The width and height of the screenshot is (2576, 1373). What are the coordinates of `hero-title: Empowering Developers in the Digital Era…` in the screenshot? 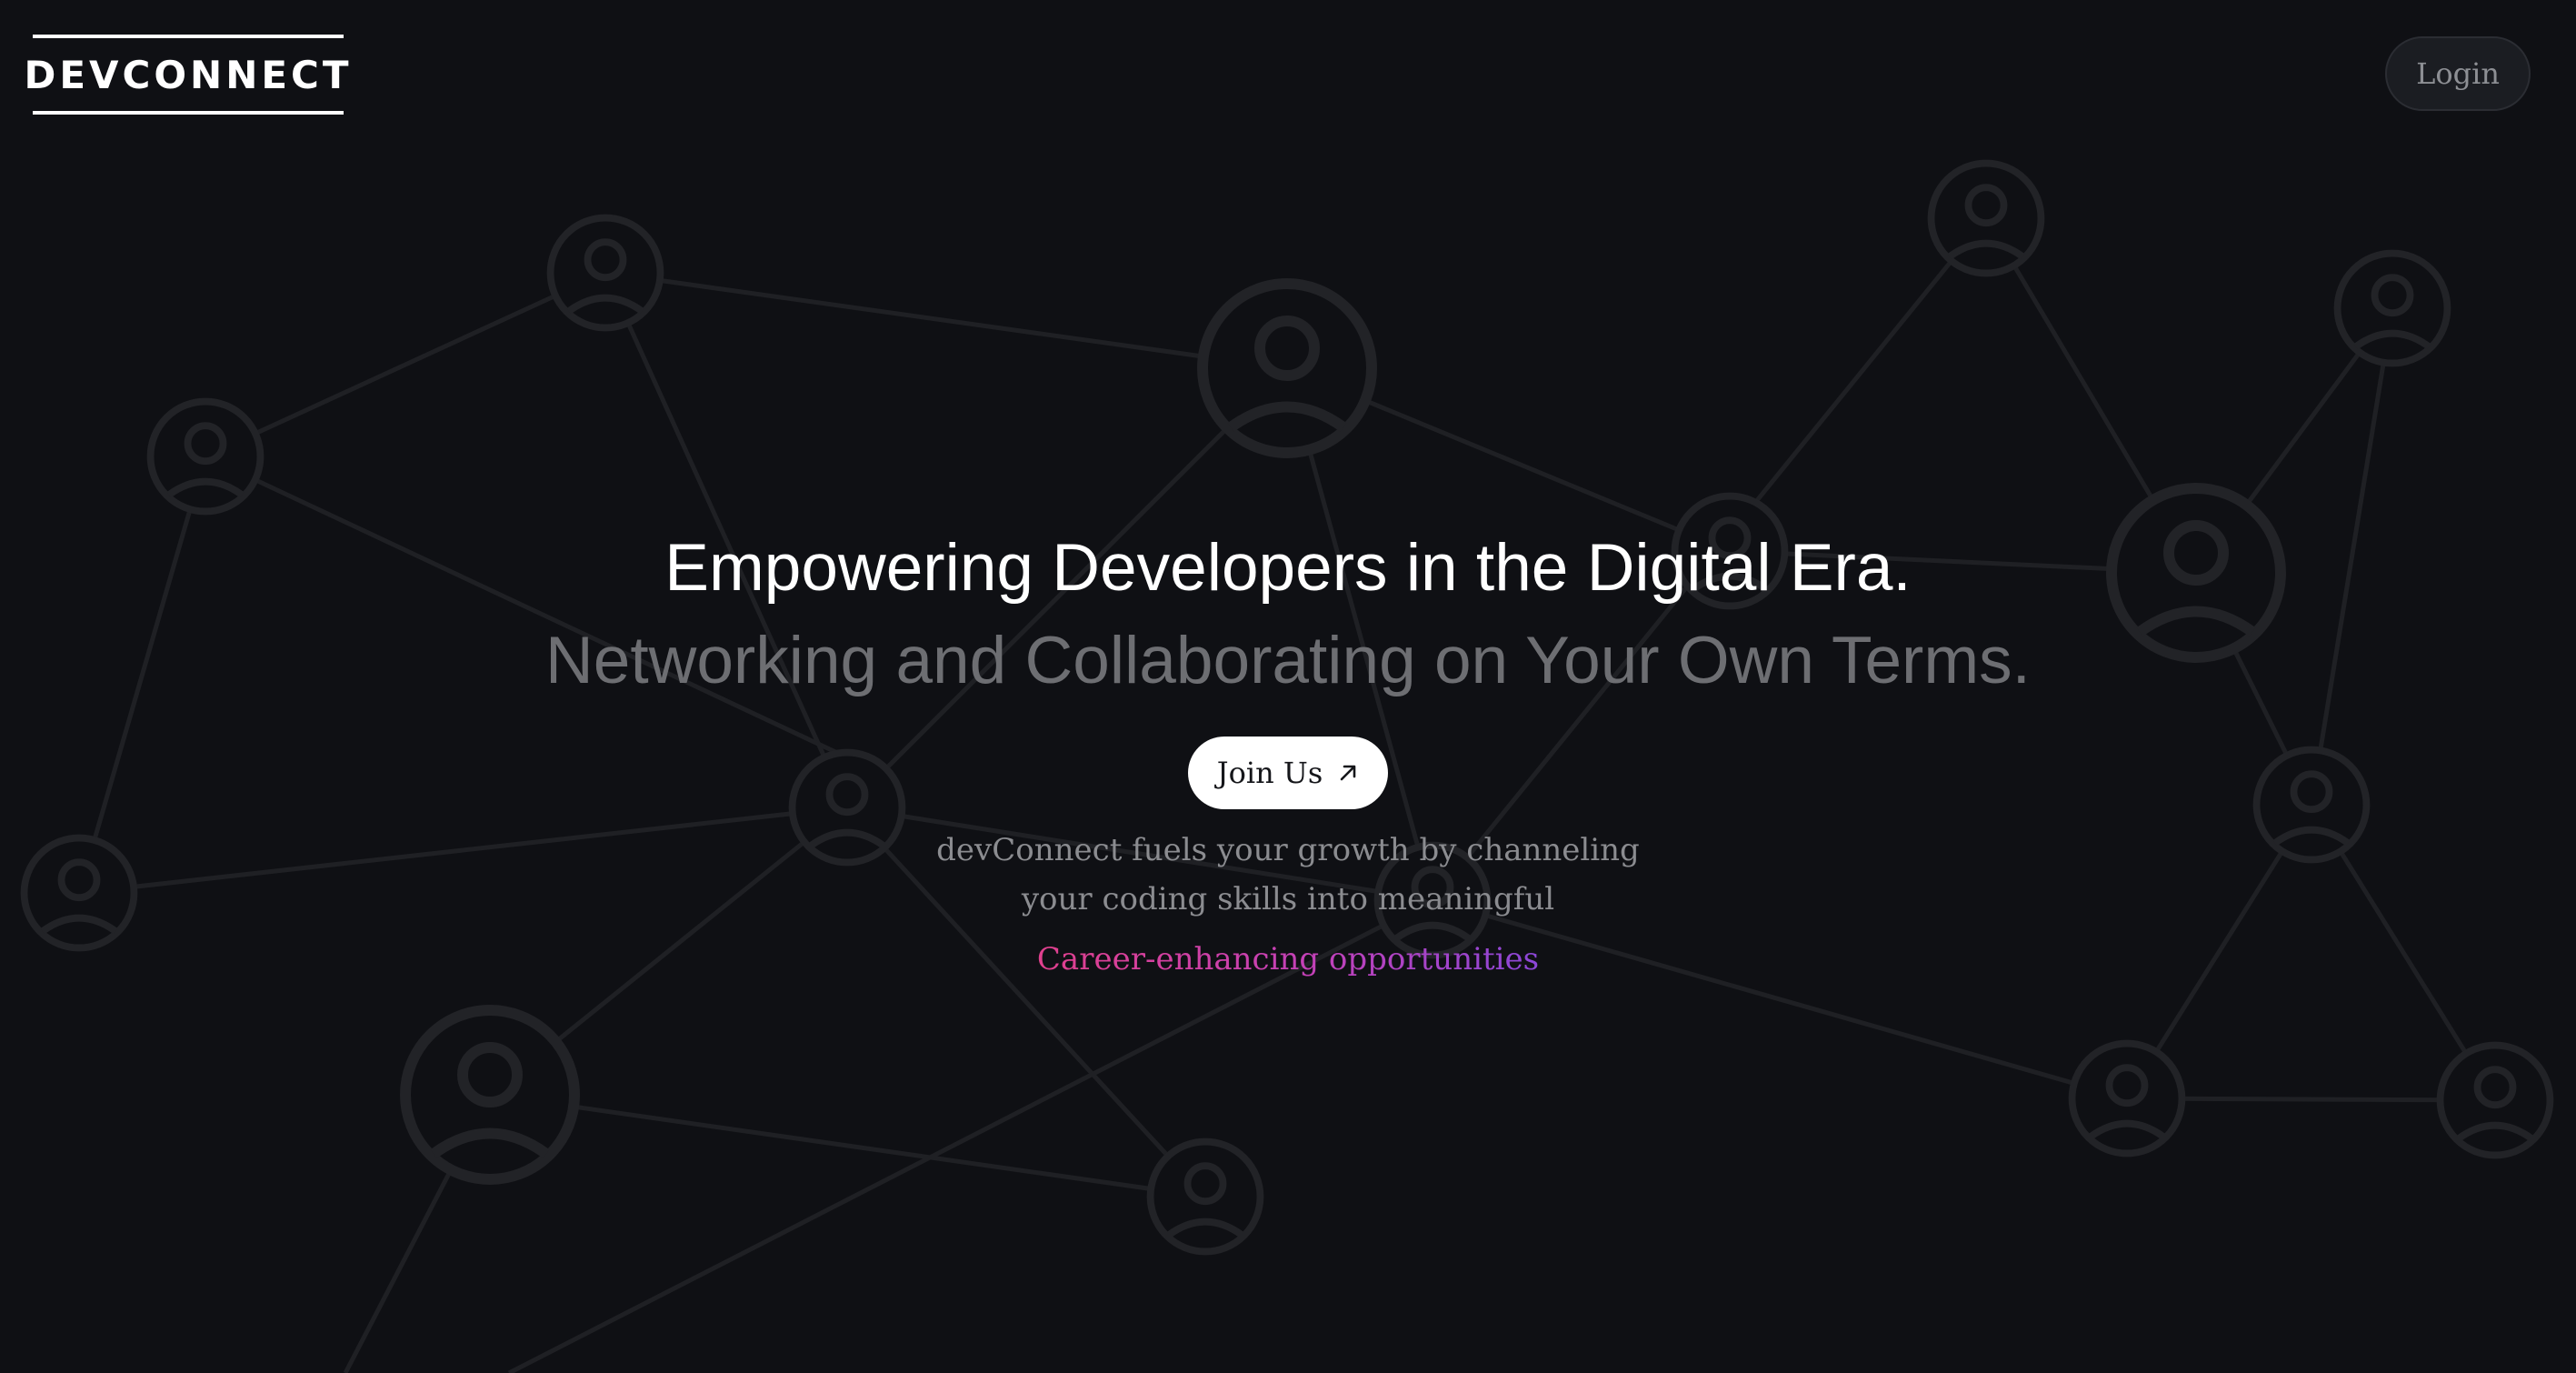 It's located at (1288, 568).